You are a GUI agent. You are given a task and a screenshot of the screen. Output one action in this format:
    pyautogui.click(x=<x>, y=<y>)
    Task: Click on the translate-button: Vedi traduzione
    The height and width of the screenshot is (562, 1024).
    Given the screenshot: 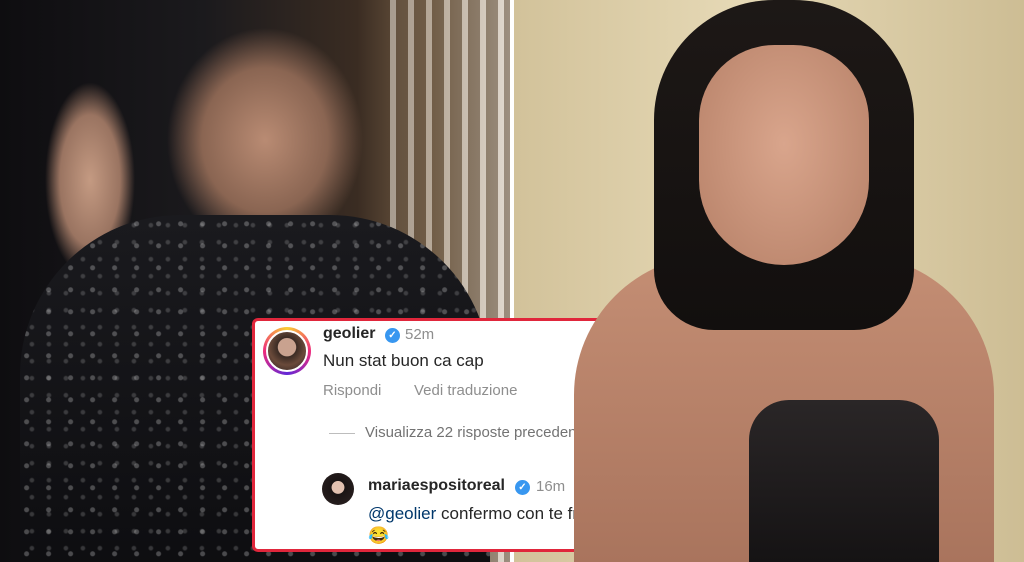 What is the action you would take?
    pyautogui.click(x=465, y=390)
    